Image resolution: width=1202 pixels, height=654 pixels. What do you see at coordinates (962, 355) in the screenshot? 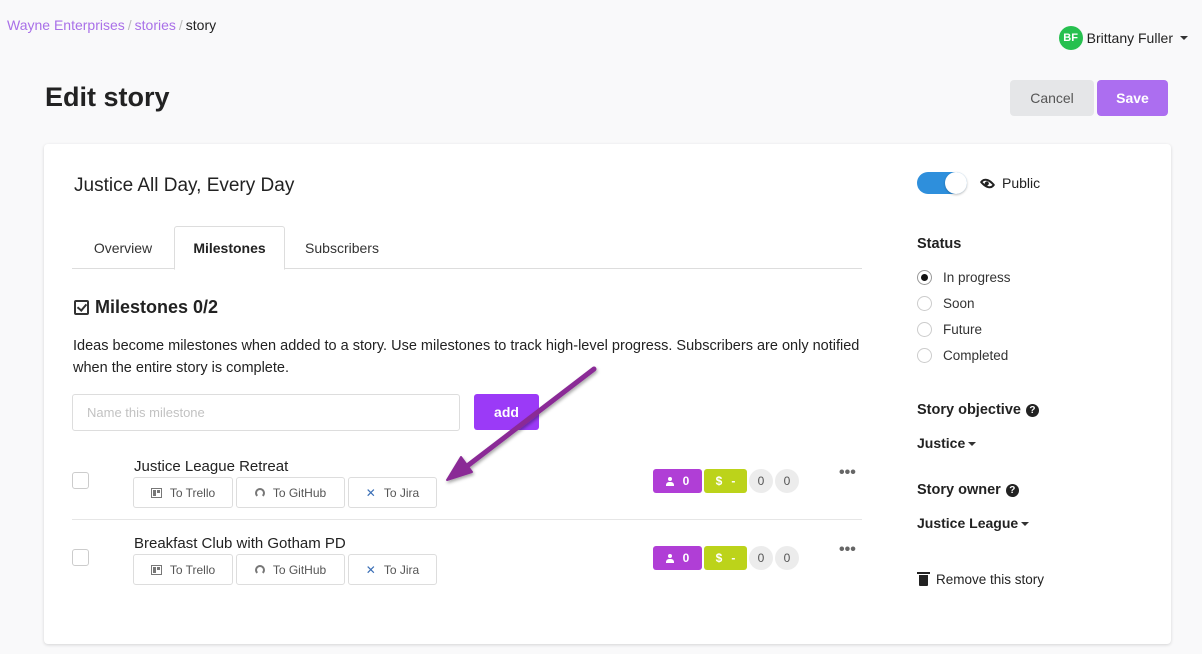
I see `status-option-completed: Completed` at bounding box center [962, 355].